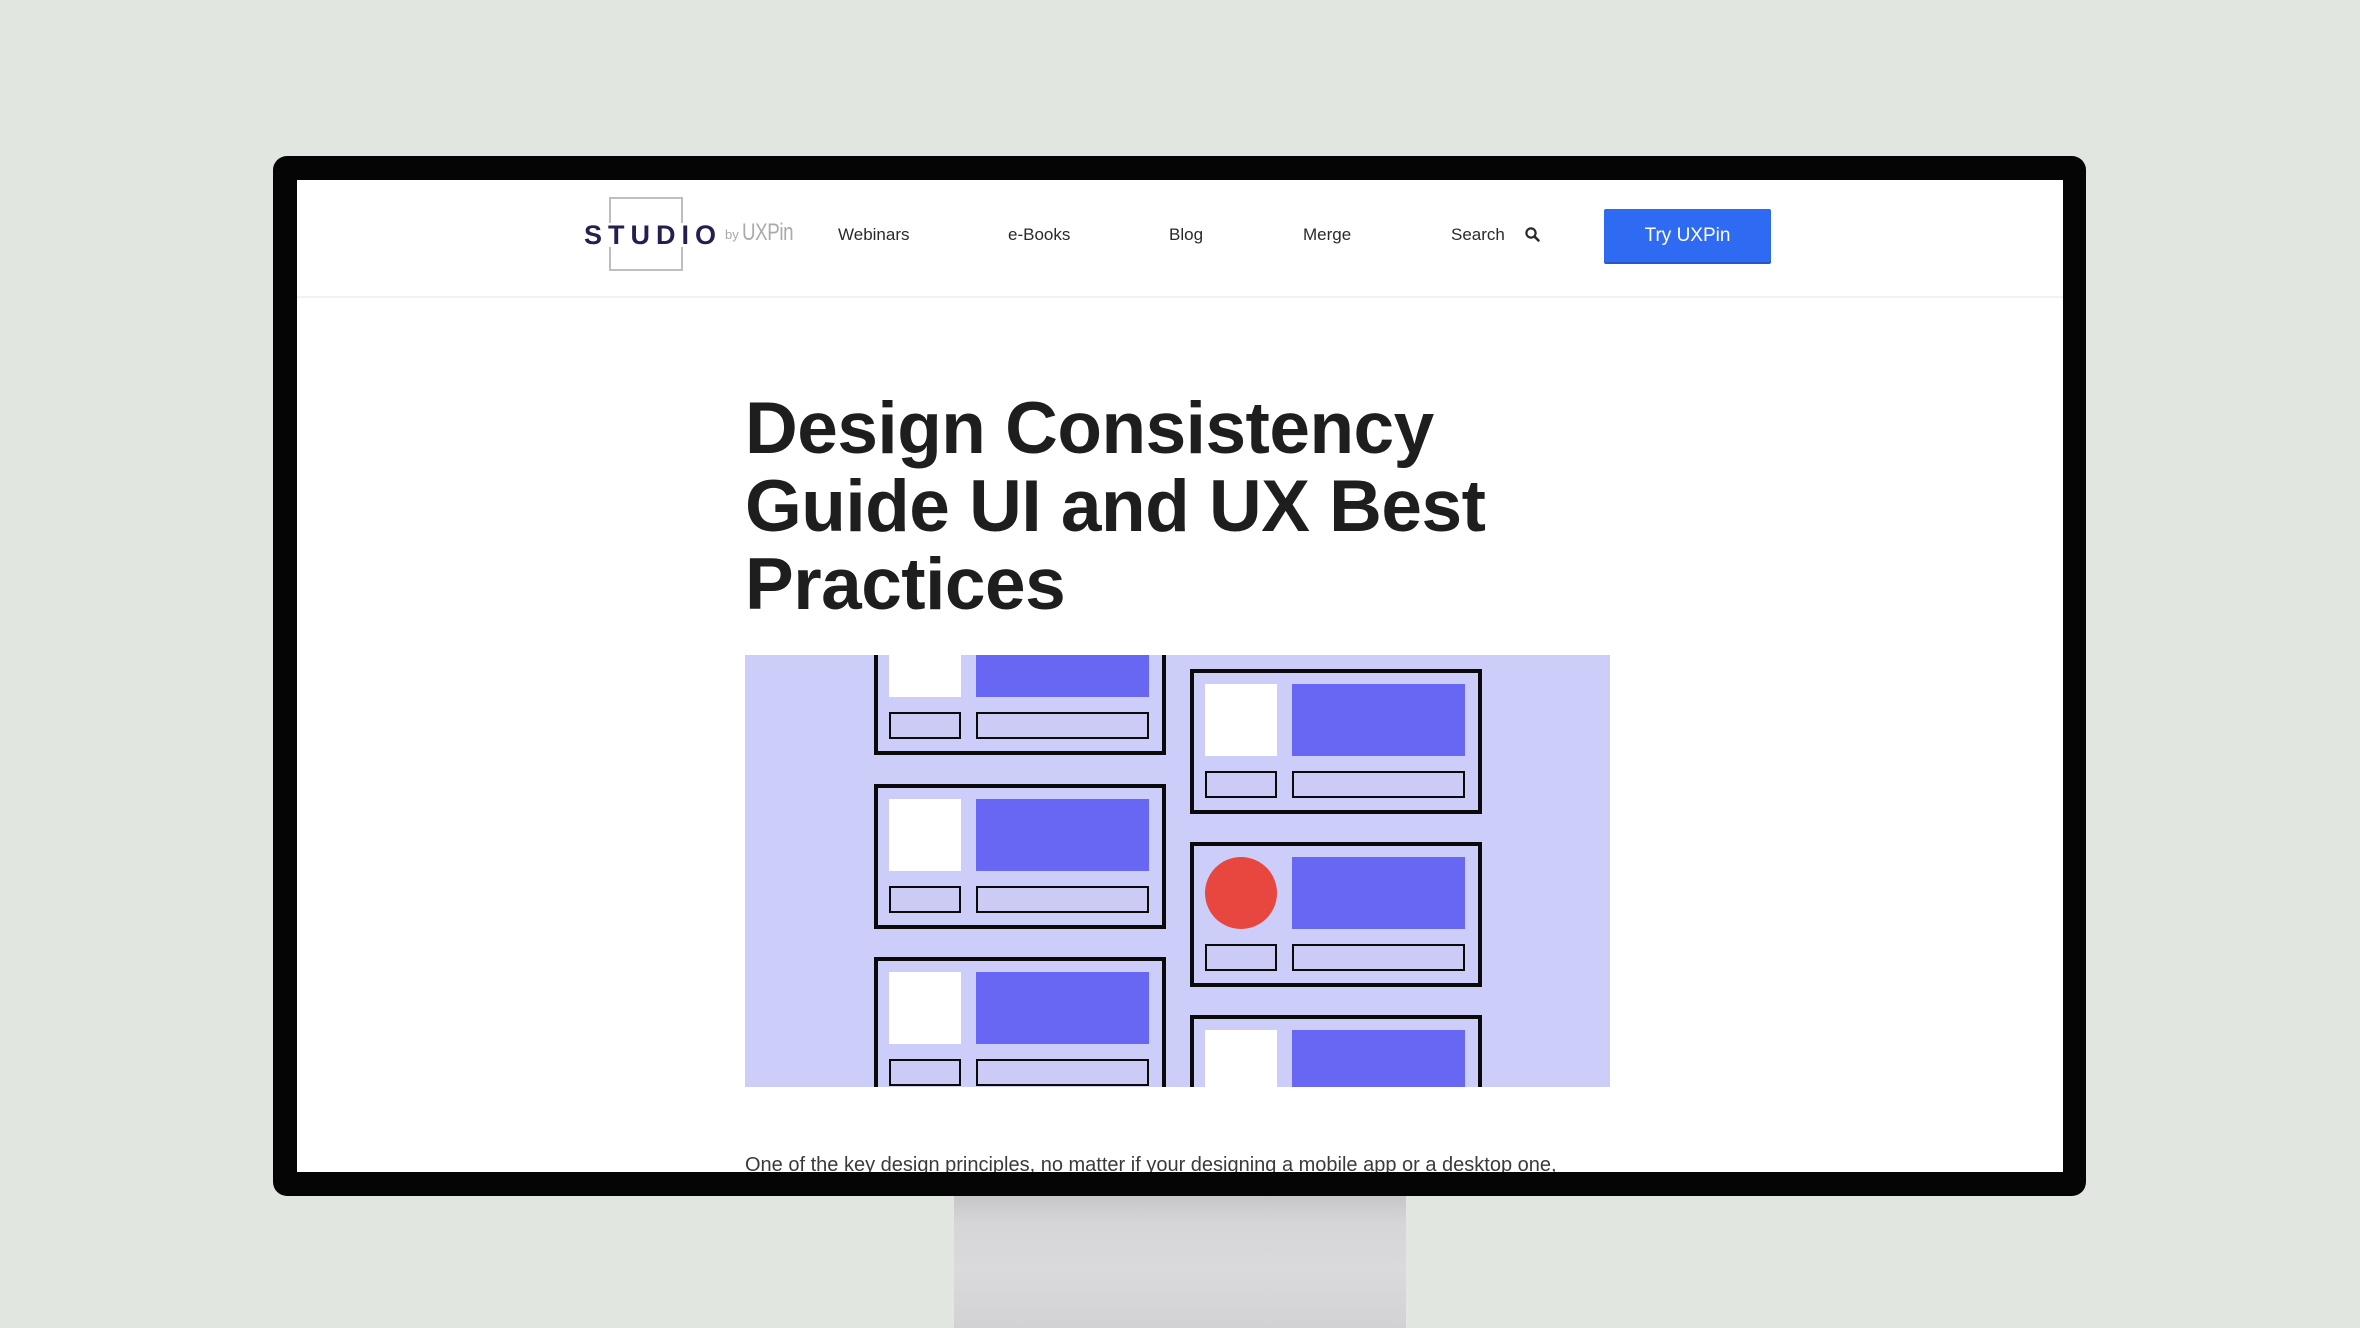  I want to click on logo-studio-text: STUDIO, so click(653, 235).